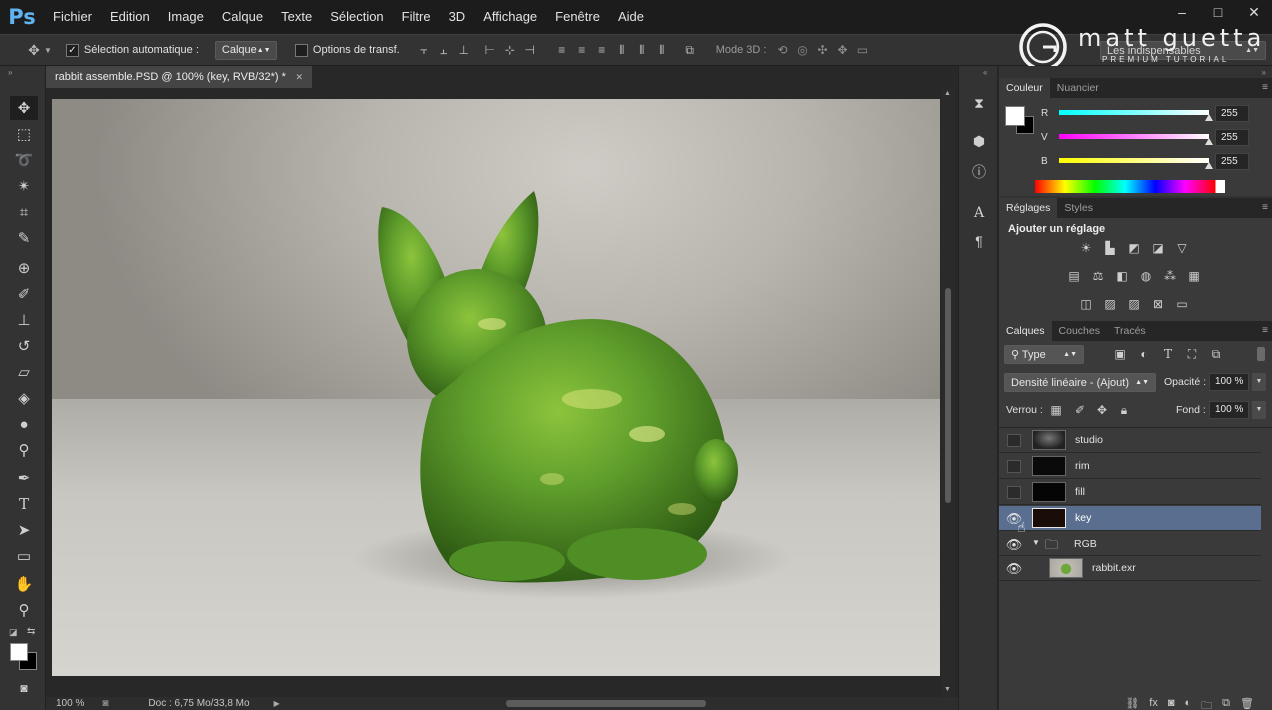 This screenshot has width=1272, height=710. Describe the element at coordinates (1232, 161) in the screenshot. I see `slider-b-value: 255` at that location.